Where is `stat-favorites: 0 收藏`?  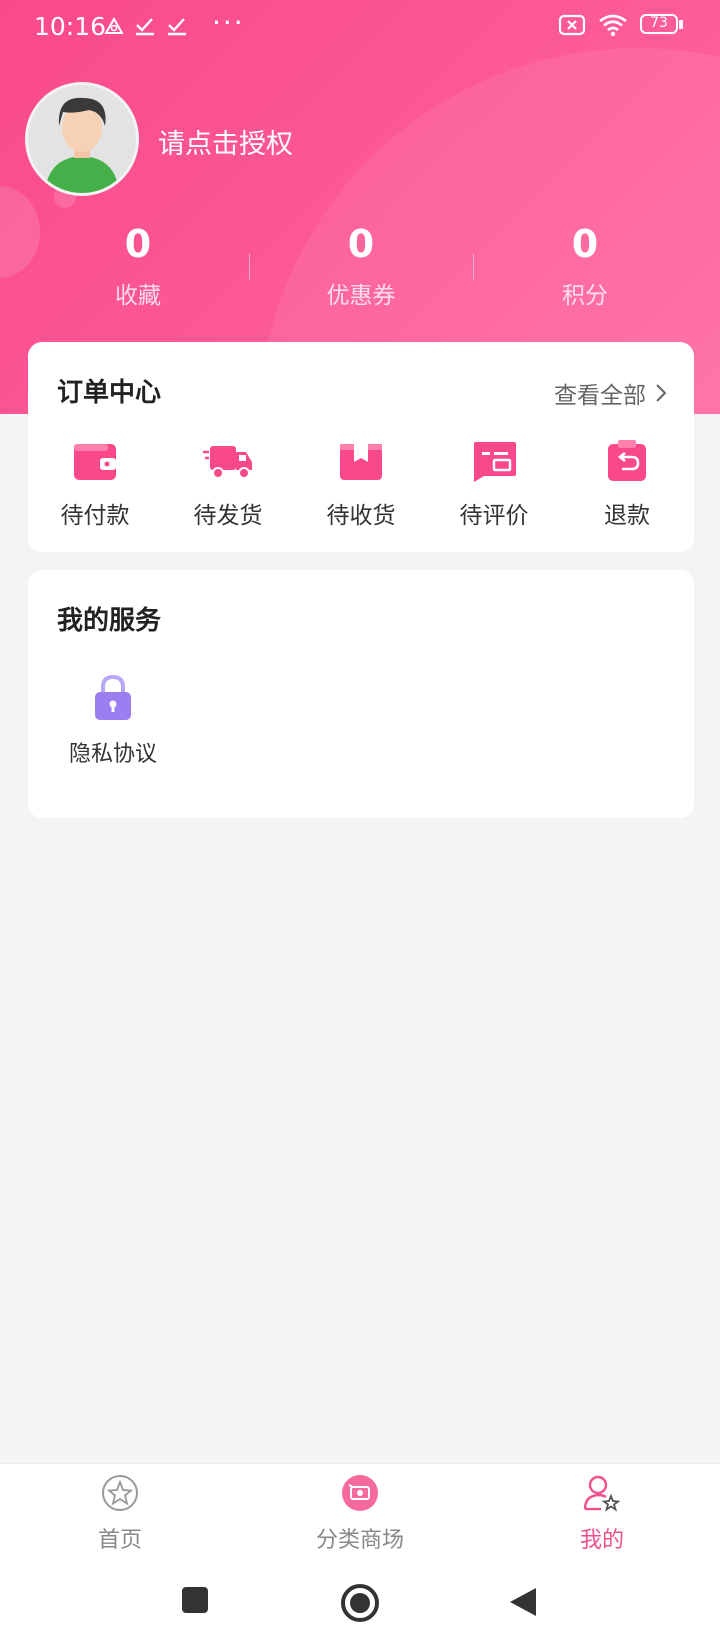 stat-favorites: 0 收藏 is located at coordinates (138, 266).